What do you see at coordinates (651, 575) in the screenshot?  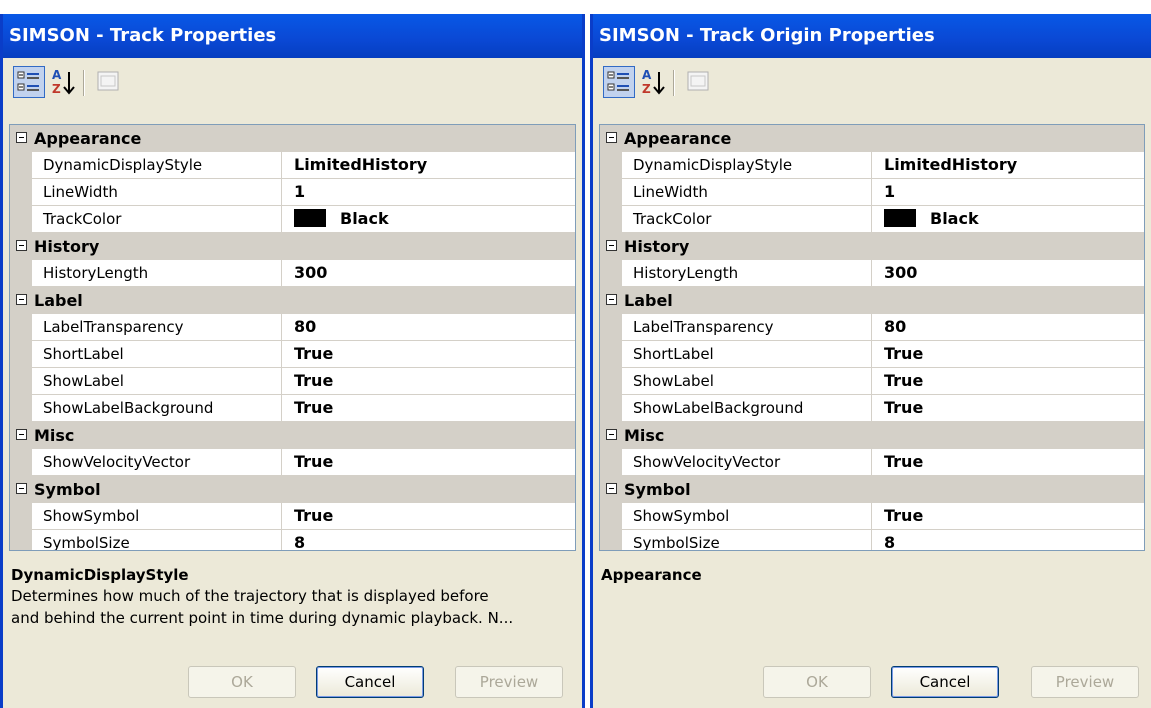 I see `description-title: Appearance` at bounding box center [651, 575].